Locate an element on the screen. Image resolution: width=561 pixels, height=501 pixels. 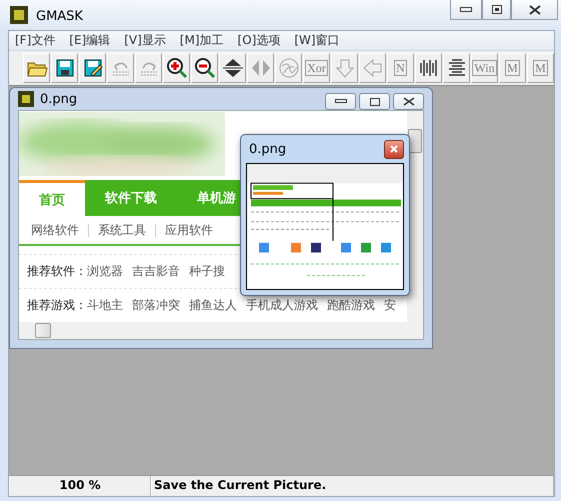
swirl-icon is located at coordinates (289, 68).